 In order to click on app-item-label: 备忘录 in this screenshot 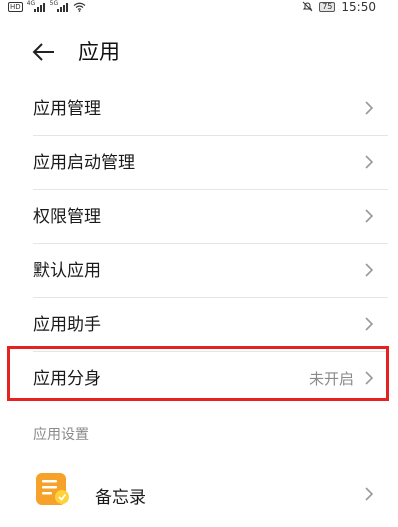, I will do `click(120, 498)`.